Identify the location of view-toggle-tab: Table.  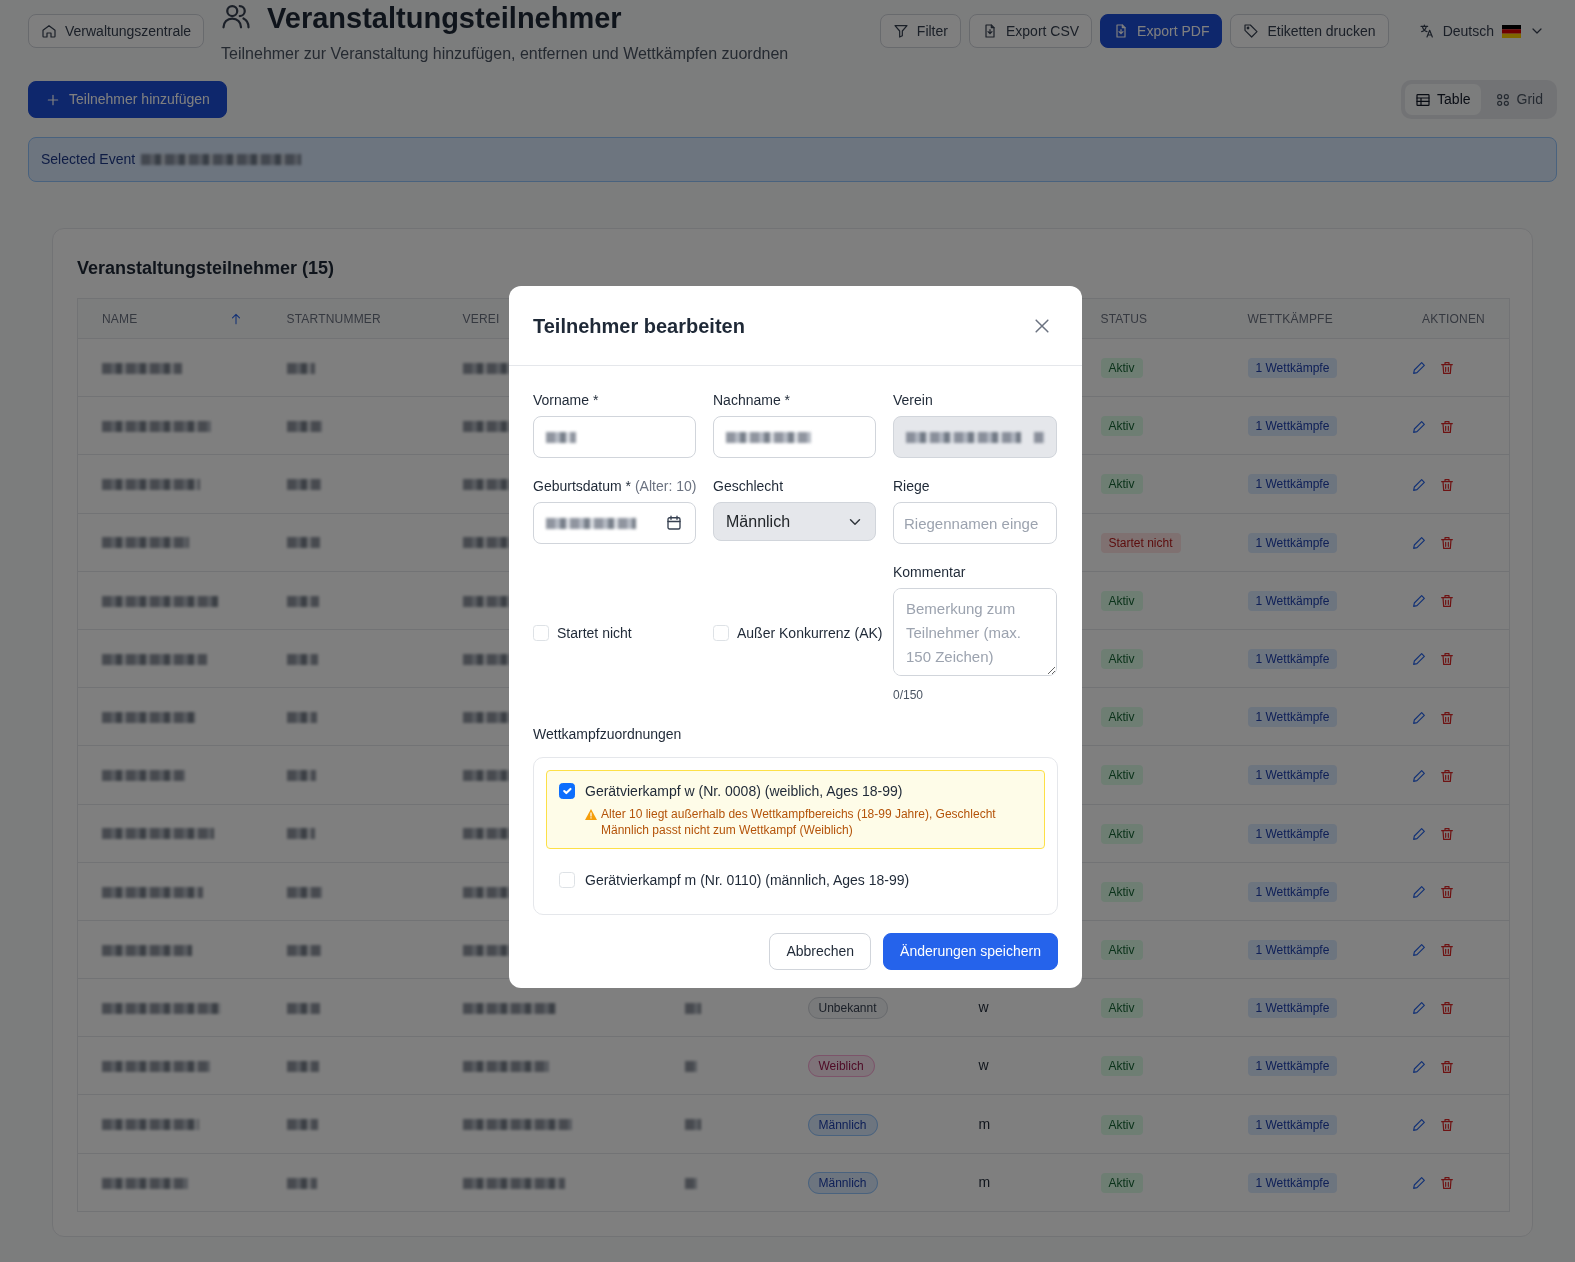
(1443, 99).